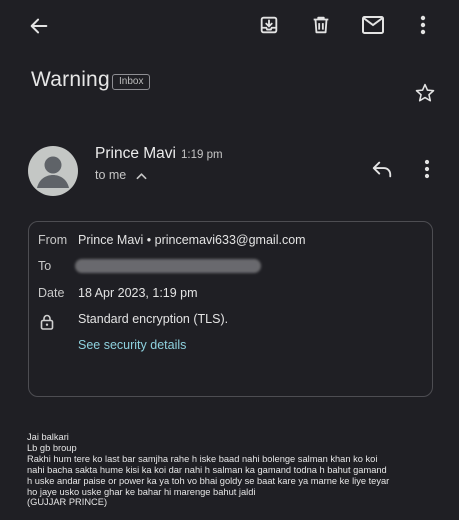  Describe the element at coordinates (70, 79) in the screenshot. I see `email-subject: Warning` at that location.